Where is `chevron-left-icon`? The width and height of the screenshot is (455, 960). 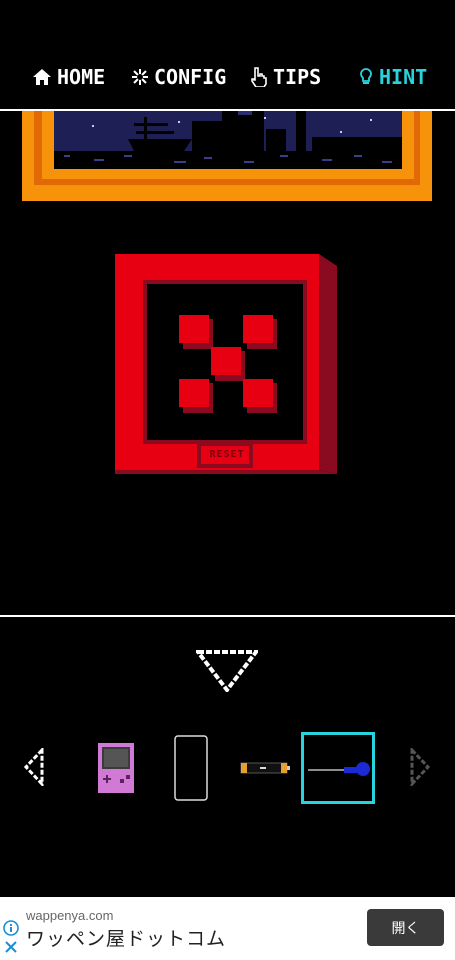 chevron-left-icon is located at coordinates (33, 767).